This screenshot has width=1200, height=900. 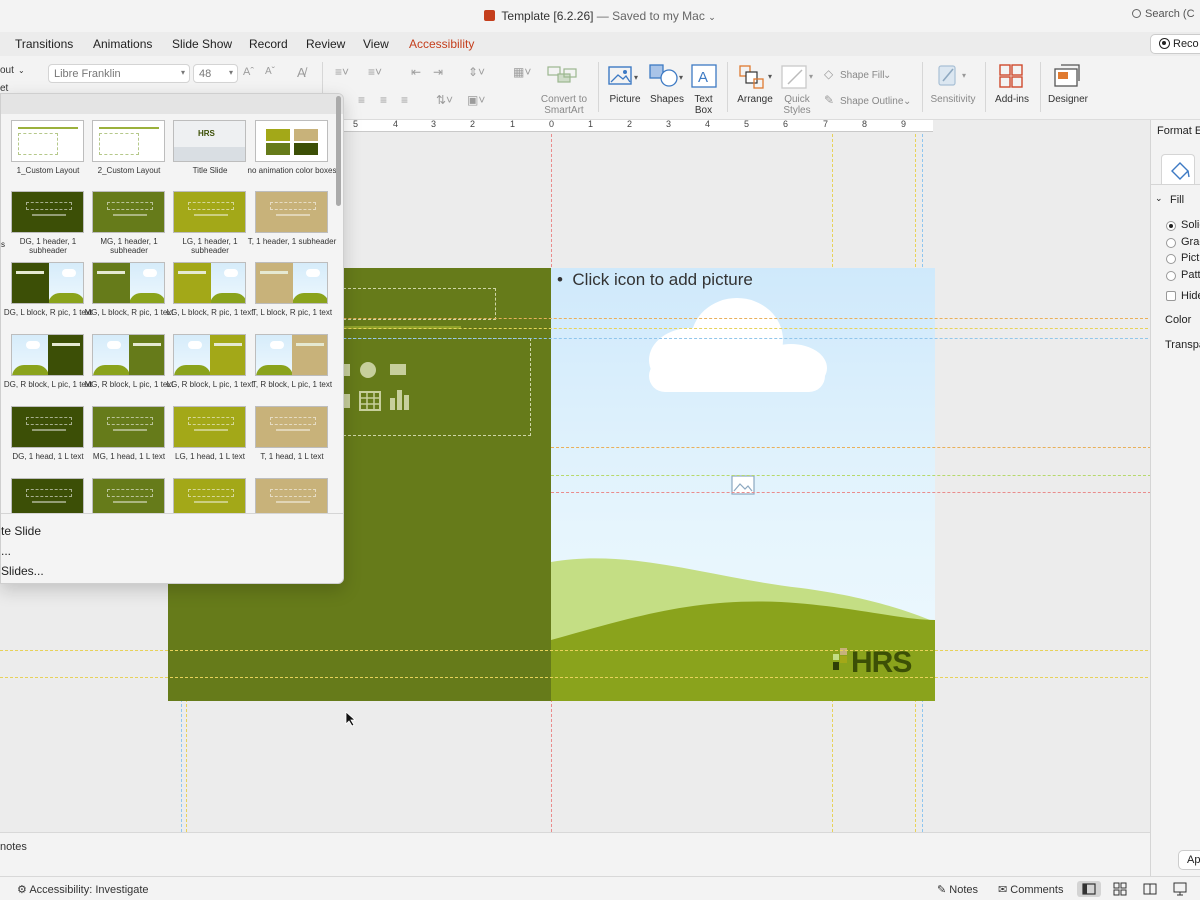 What do you see at coordinates (1171, 296) in the screenshot?
I see `hide-background-checkbox` at bounding box center [1171, 296].